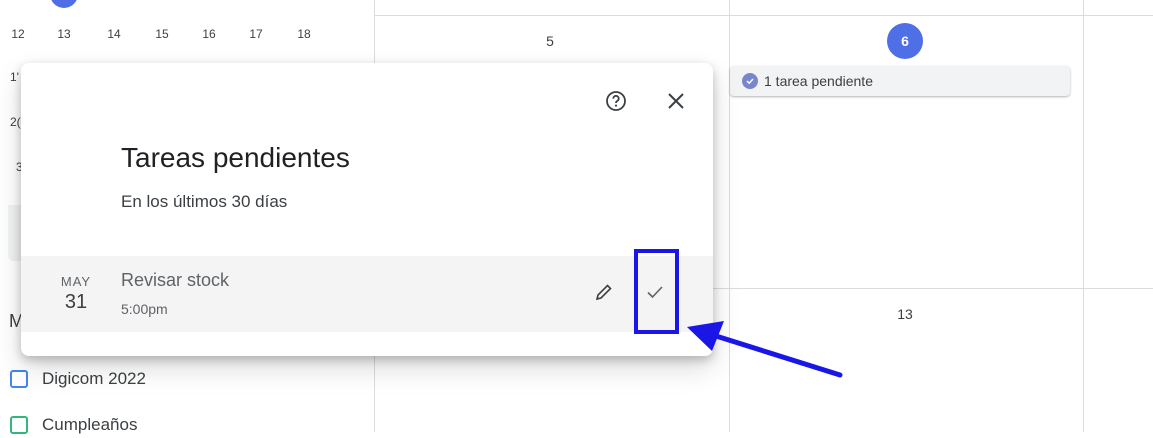 This screenshot has width=1153, height=438. I want to click on close-button, so click(676, 103).